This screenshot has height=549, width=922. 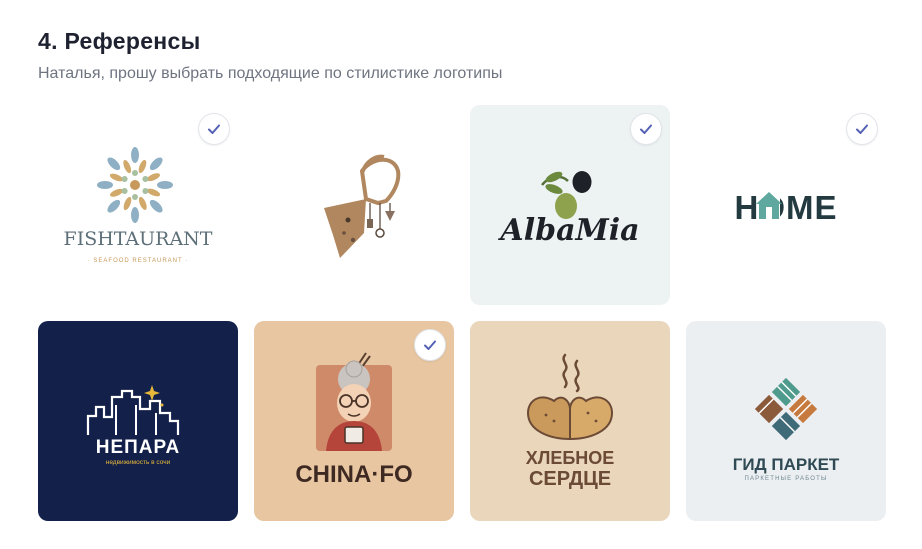 I want to click on nepara-tagline: недвижимость в сочи, so click(x=138, y=462).